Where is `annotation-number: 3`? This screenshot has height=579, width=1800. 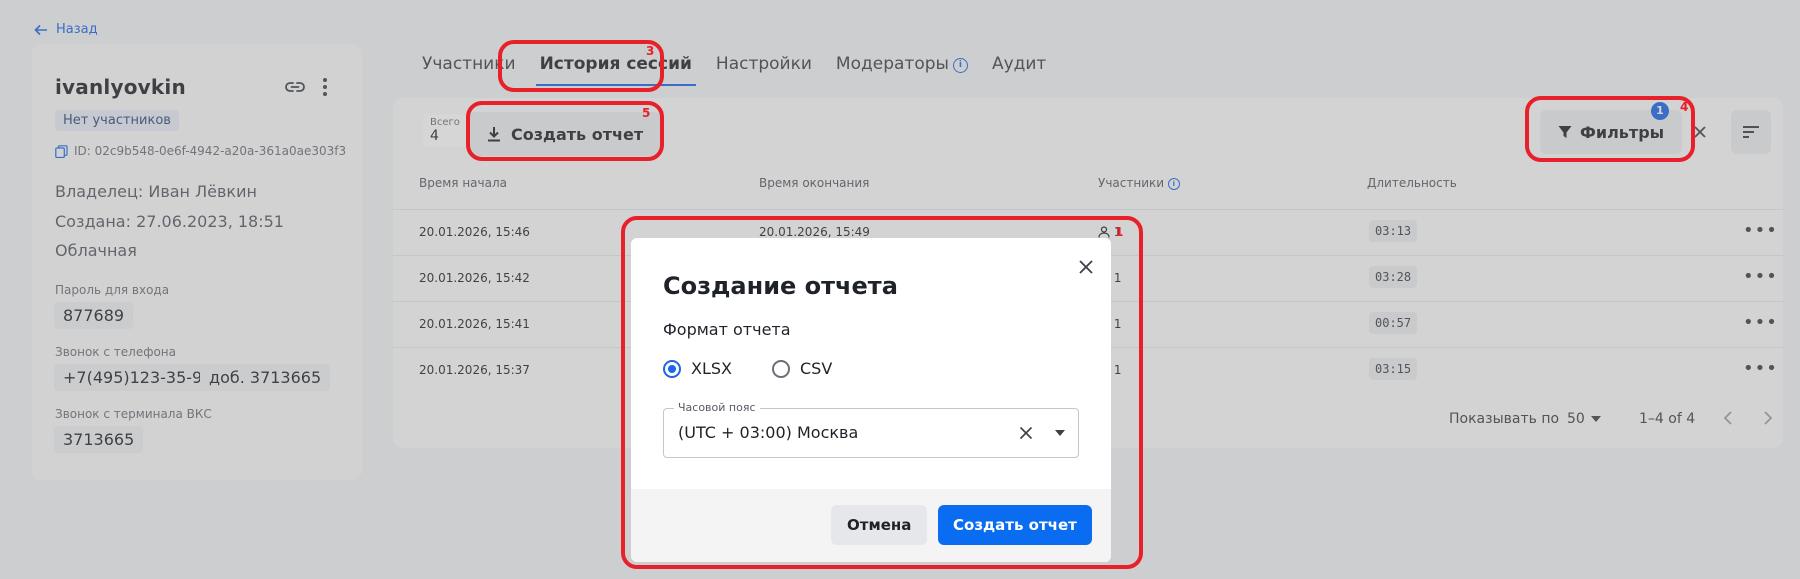 annotation-number: 3 is located at coordinates (650, 51).